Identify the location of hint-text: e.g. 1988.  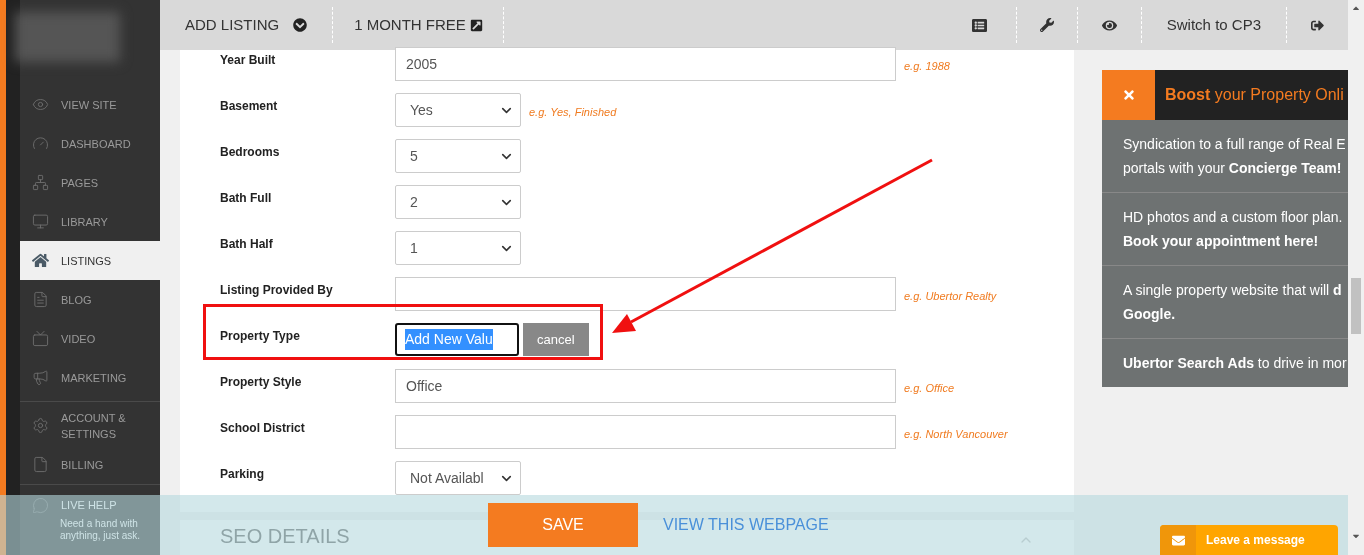
(927, 66).